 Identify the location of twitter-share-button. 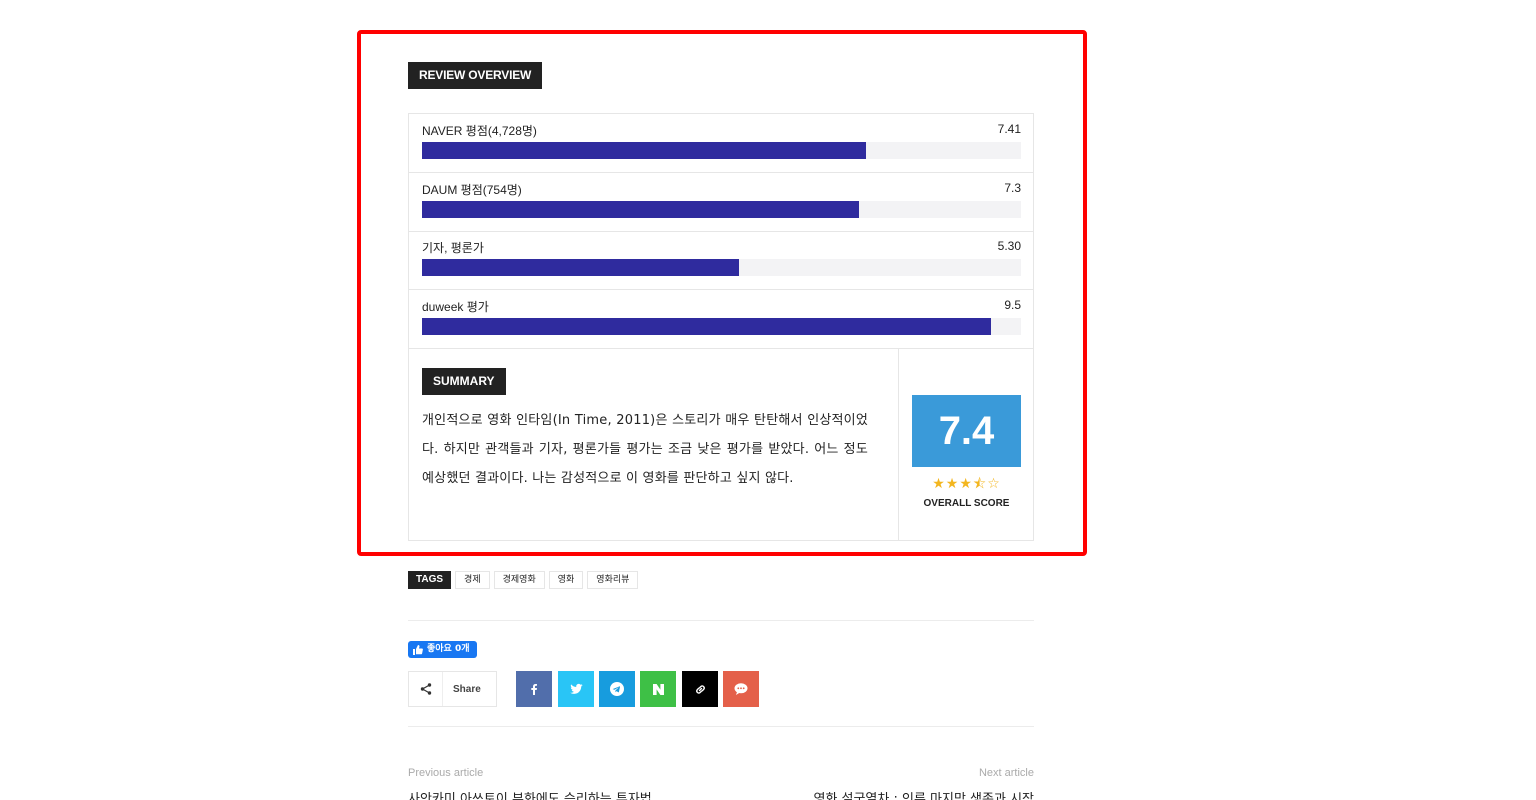
(576, 689).